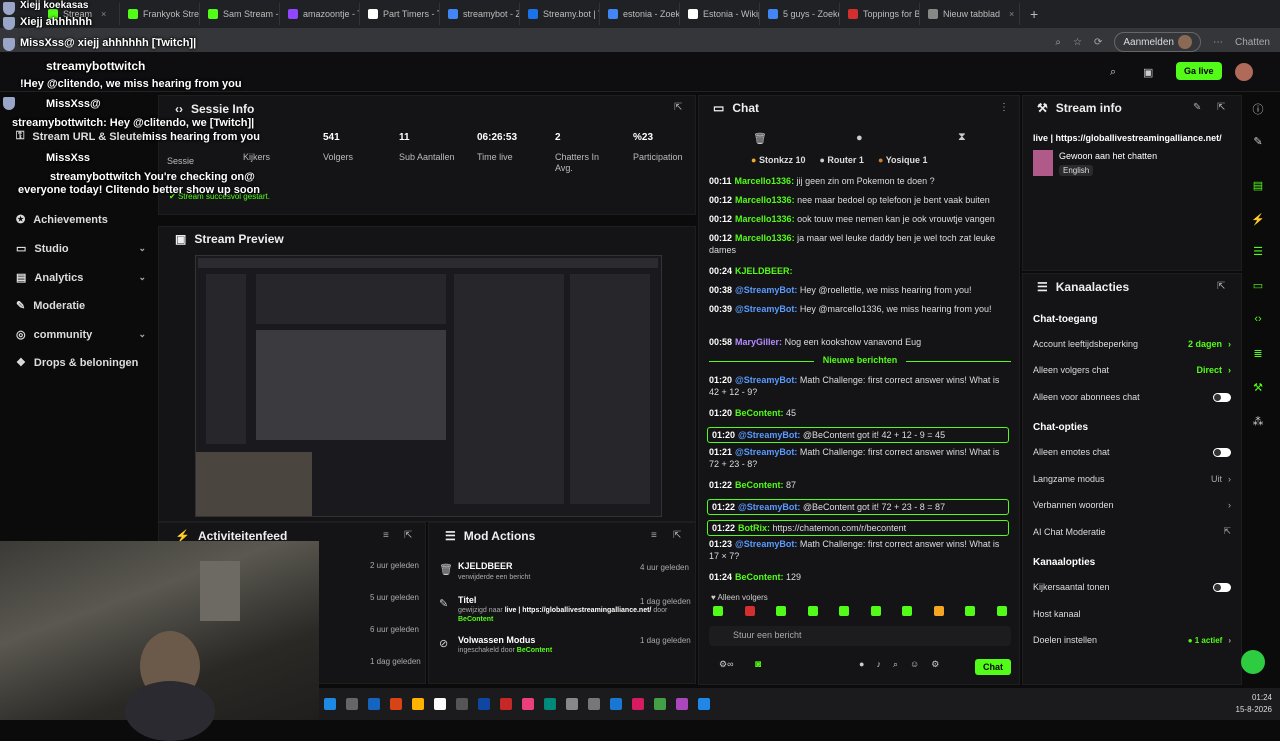 The height and width of the screenshot is (741, 1280). I want to click on browser-tab: 5 guys - Zoeke×, so click(800, 14).